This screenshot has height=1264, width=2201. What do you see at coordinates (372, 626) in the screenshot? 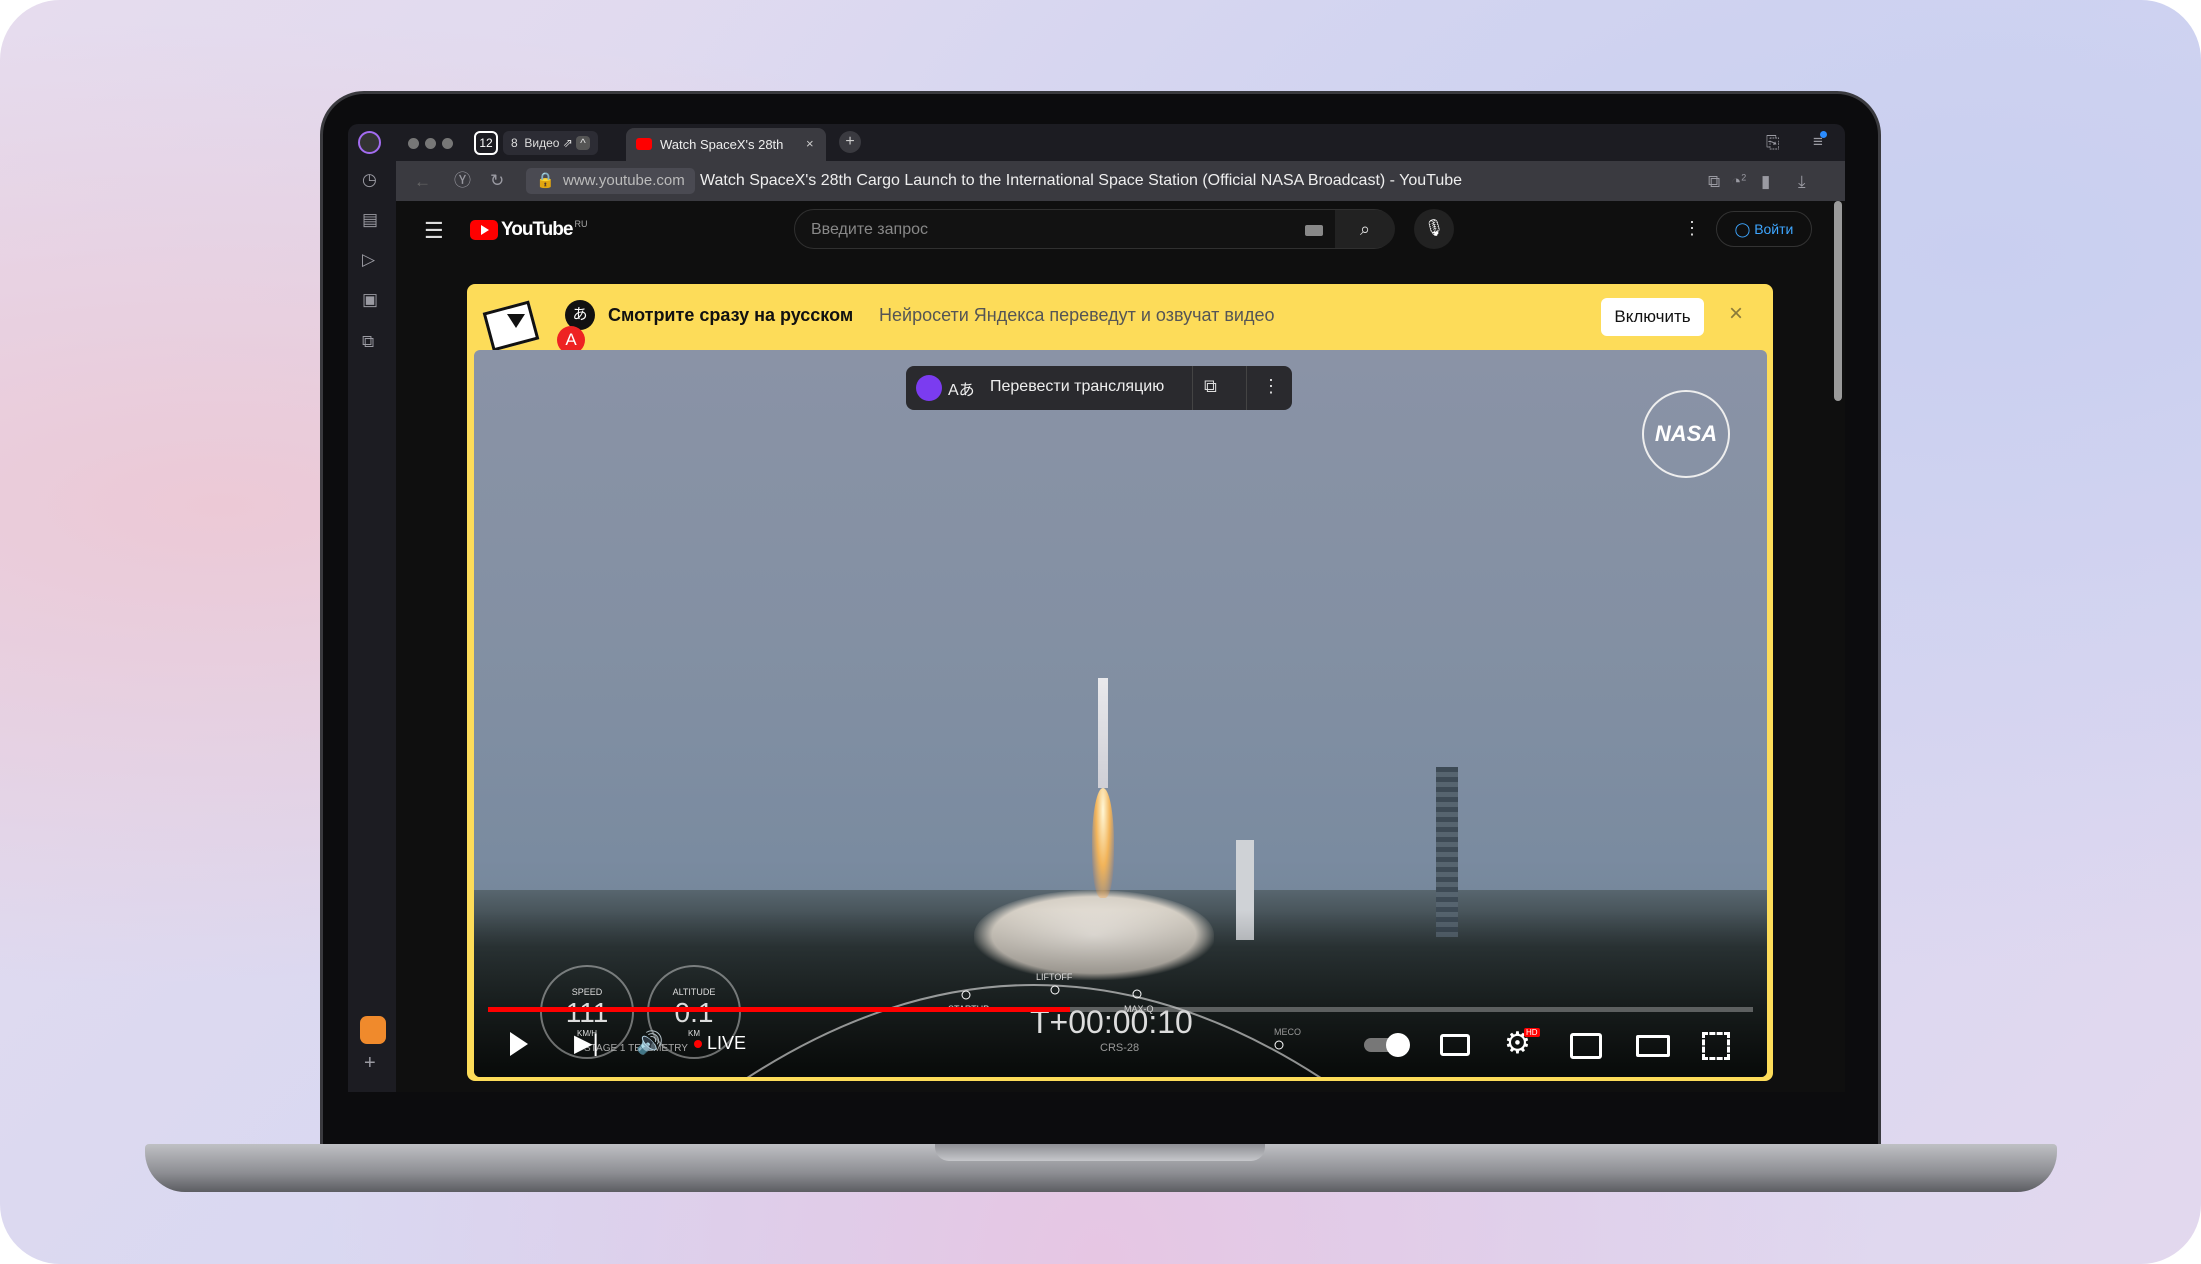
I see `browser-sidebar: ◷ ▤ ▷ ▣ ⧉ + •••` at bounding box center [372, 626].